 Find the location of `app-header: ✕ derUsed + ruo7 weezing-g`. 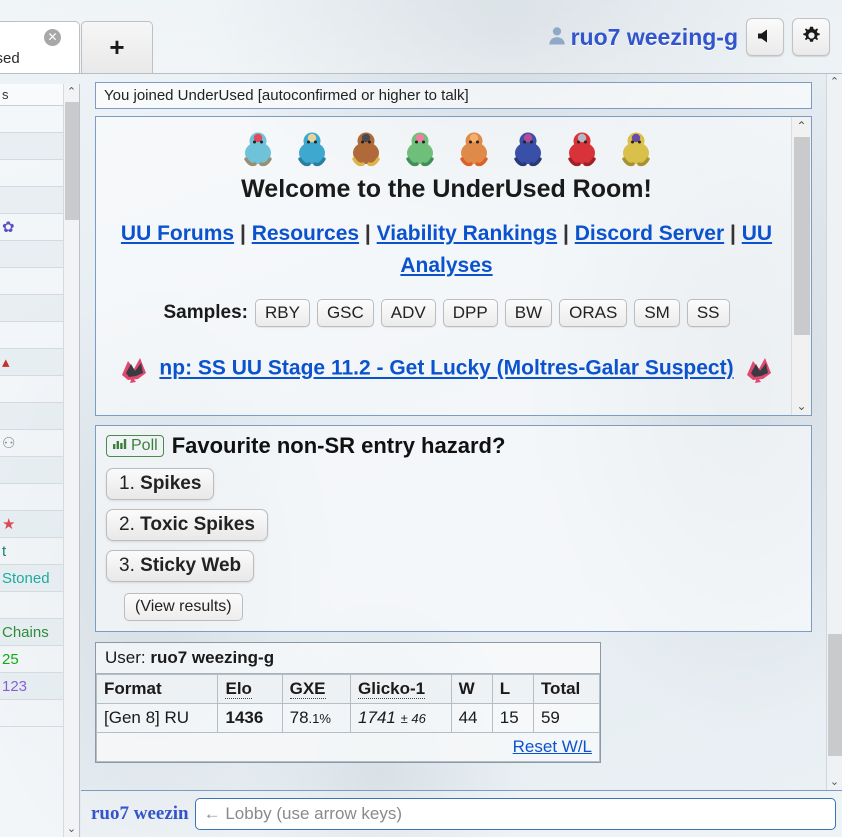

app-header: ✕ derUsed + ruo7 weezing-g is located at coordinates (421, 37).